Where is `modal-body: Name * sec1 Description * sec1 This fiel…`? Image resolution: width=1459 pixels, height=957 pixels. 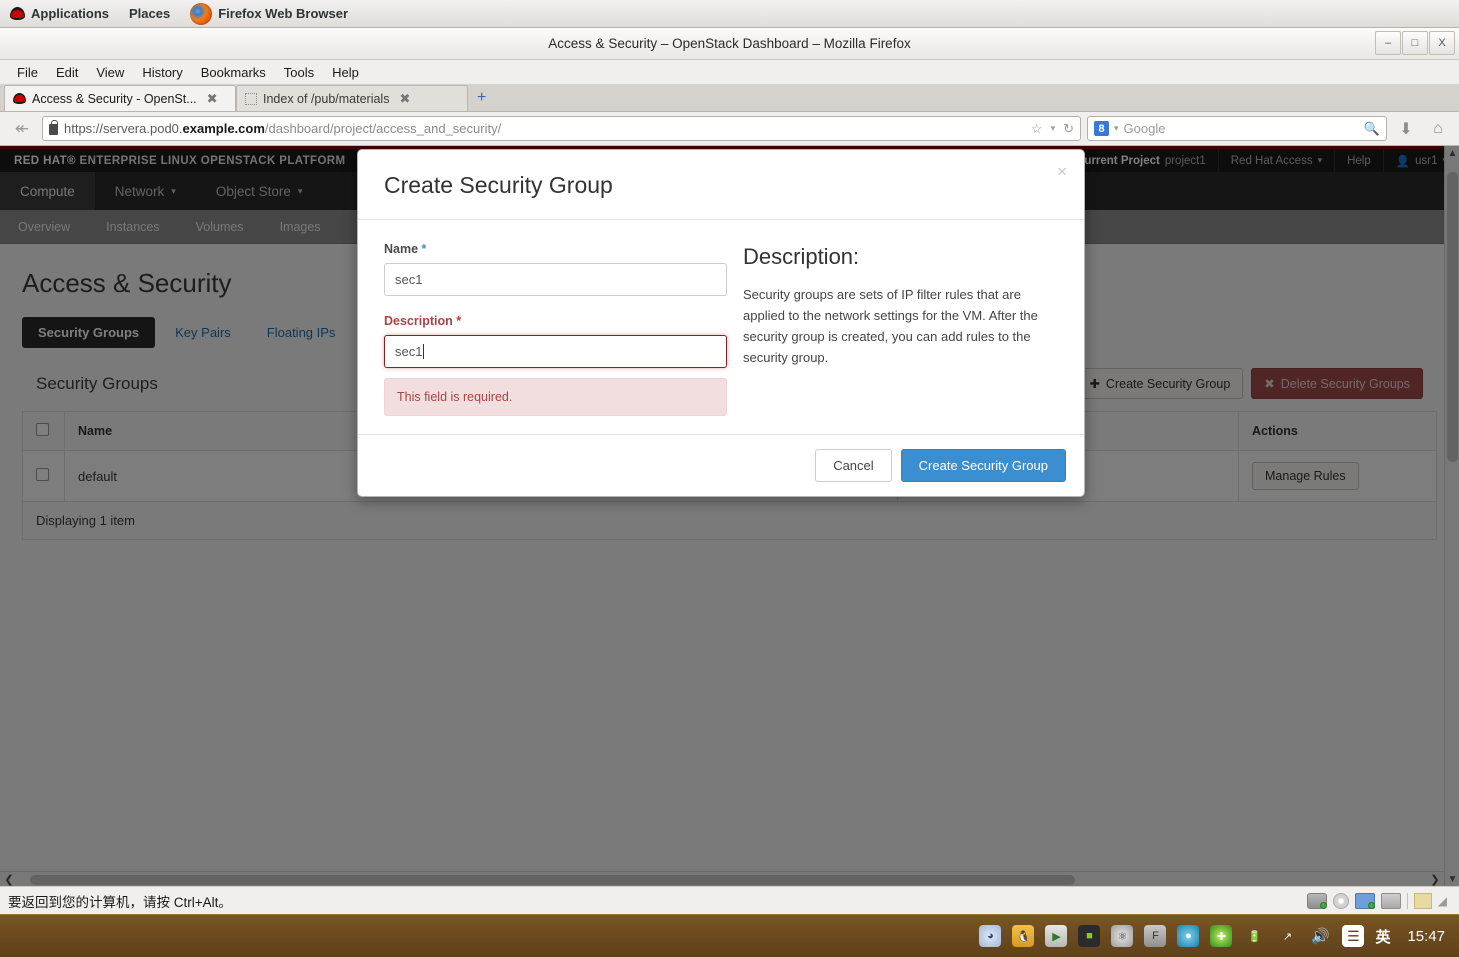 modal-body: Name * sec1 Description * sec1 This fiel… is located at coordinates (721, 327).